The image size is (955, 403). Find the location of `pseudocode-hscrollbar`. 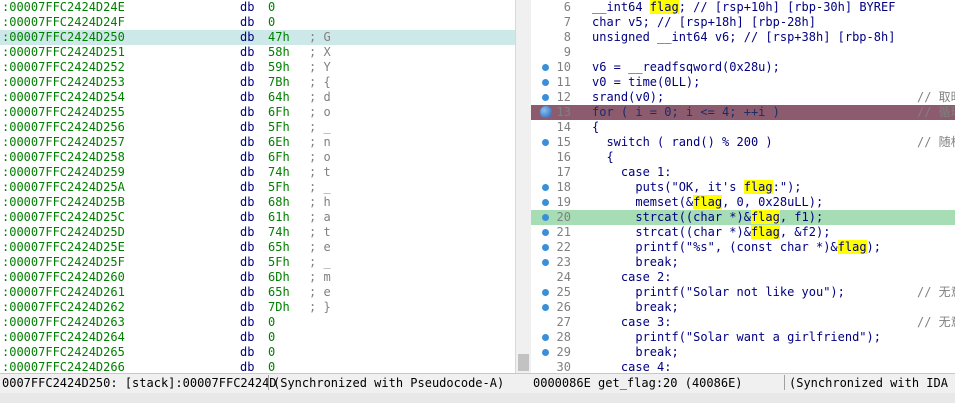

pseudocode-hscrollbar is located at coordinates (743, 398).